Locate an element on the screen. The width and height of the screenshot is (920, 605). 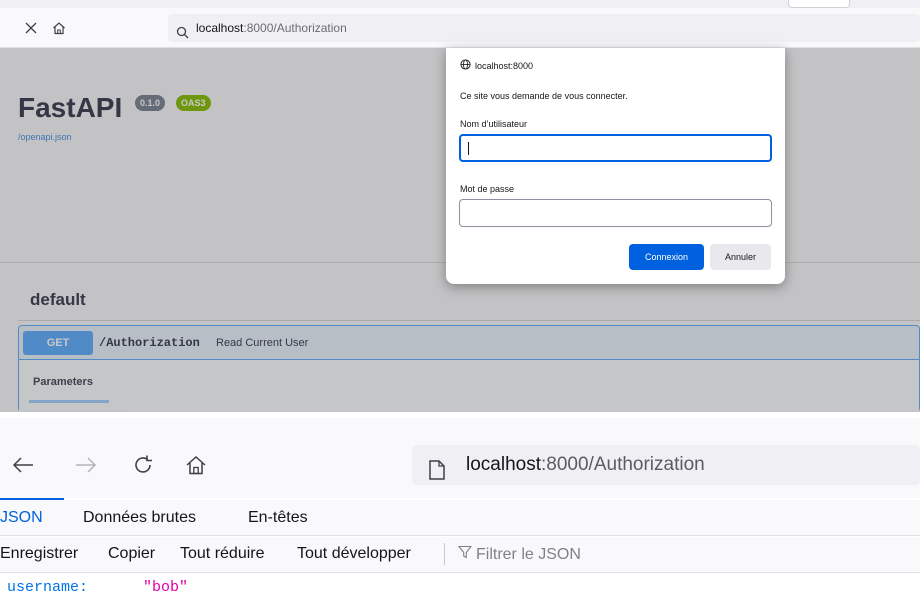
password-label: Mot de passe is located at coordinates (487, 189).